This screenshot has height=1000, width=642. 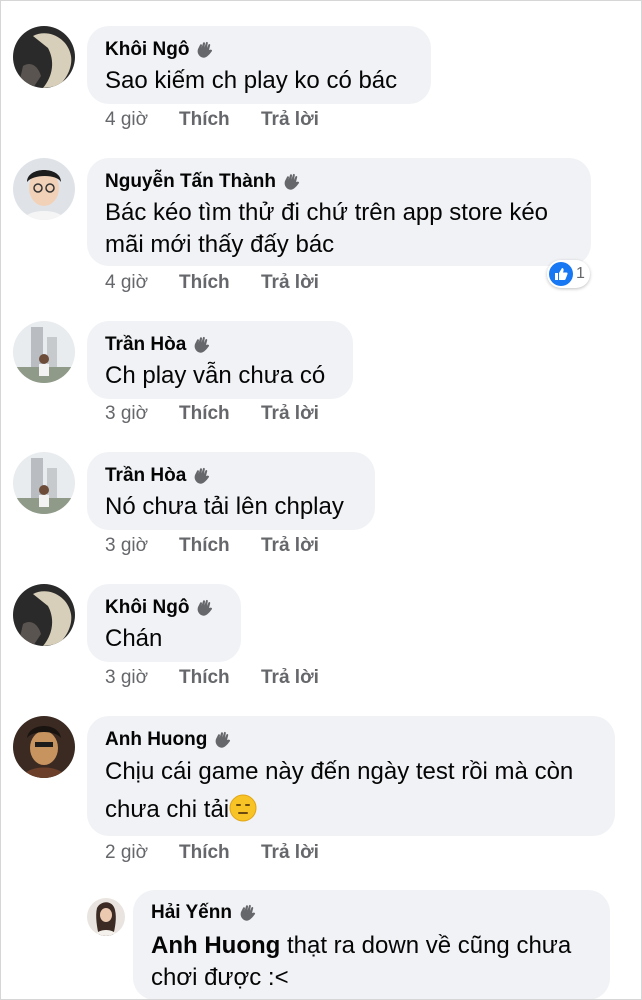 I want to click on comment-author: Nguyễn Tấn Thành, so click(x=190, y=182).